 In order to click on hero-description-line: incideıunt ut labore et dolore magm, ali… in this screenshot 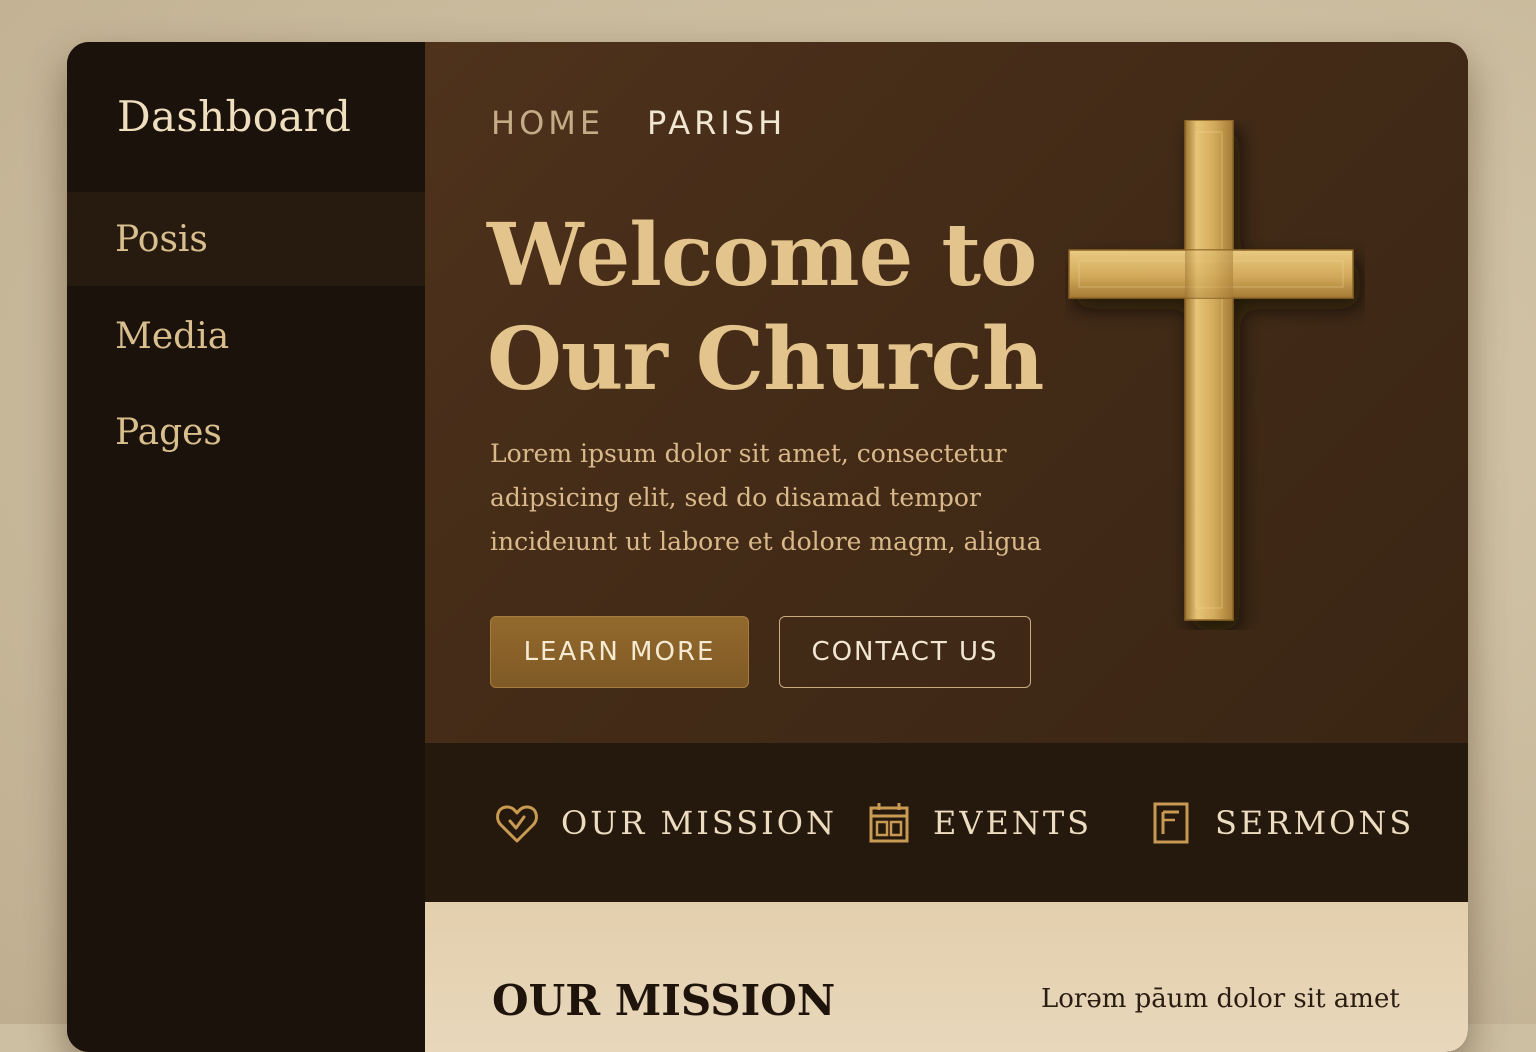, I will do `click(785, 542)`.